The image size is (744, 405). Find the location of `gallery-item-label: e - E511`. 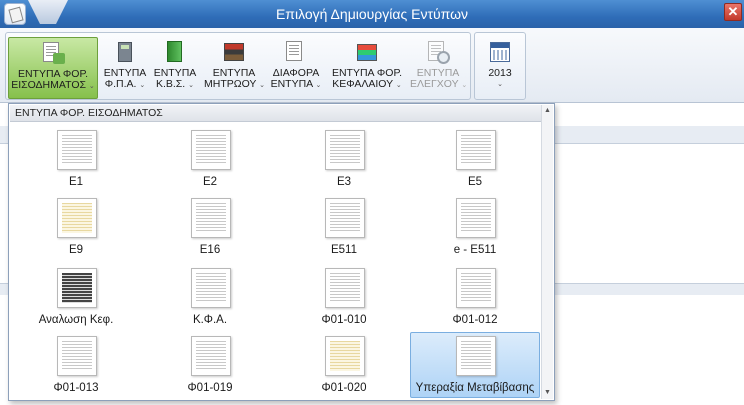

gallery-item-label: e - E511 is located at coordinates (475, 250).